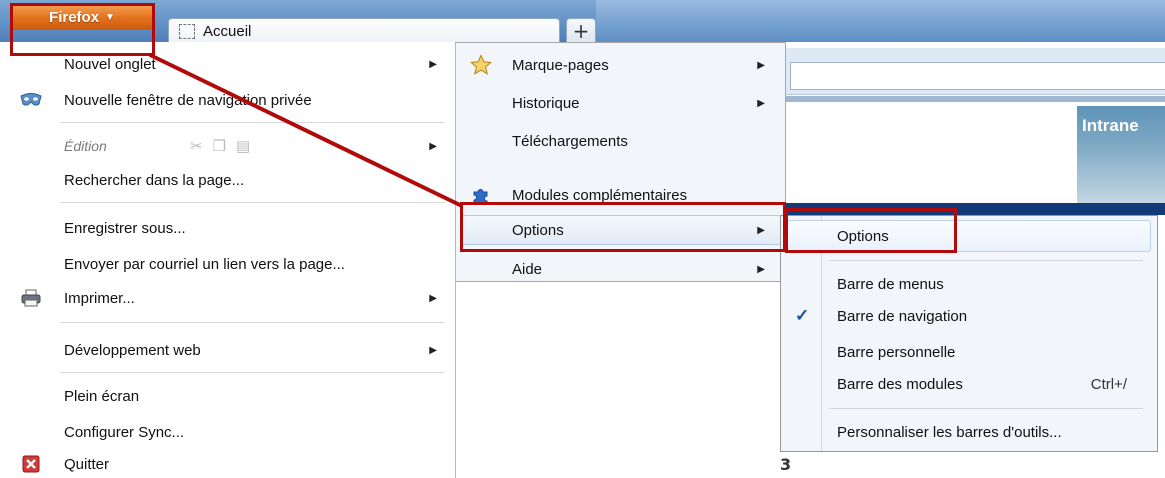 The width and height of the screenshot is (1165, 478). What do you see at coordinates (969, 352) in the screenshot?
I see `menu-item-personal-bar: Barre personnelle` at bounding box center [969, 352].